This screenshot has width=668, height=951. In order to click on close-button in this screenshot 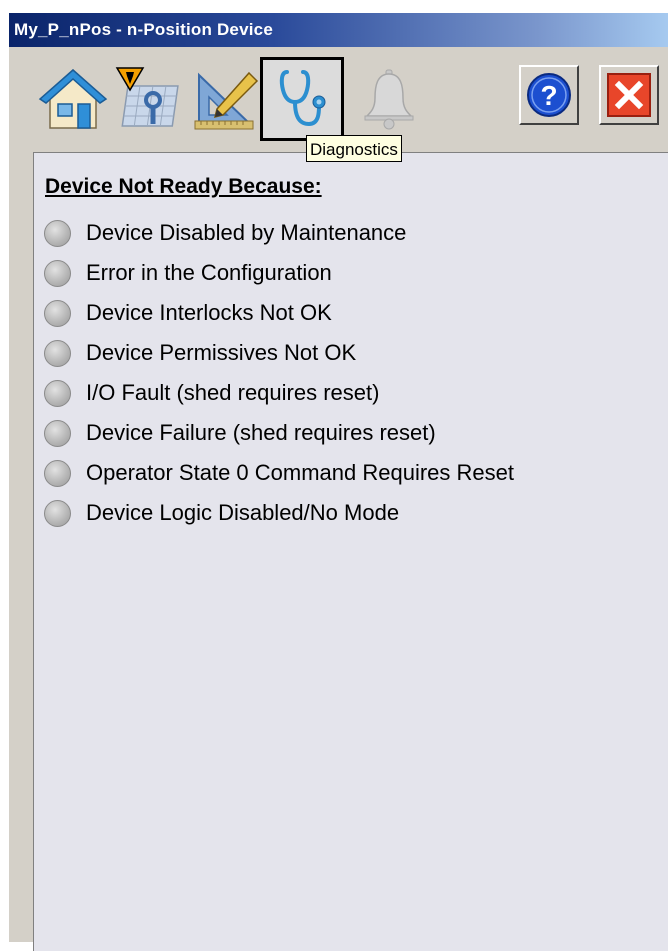, I will do `click(629, 95)`.